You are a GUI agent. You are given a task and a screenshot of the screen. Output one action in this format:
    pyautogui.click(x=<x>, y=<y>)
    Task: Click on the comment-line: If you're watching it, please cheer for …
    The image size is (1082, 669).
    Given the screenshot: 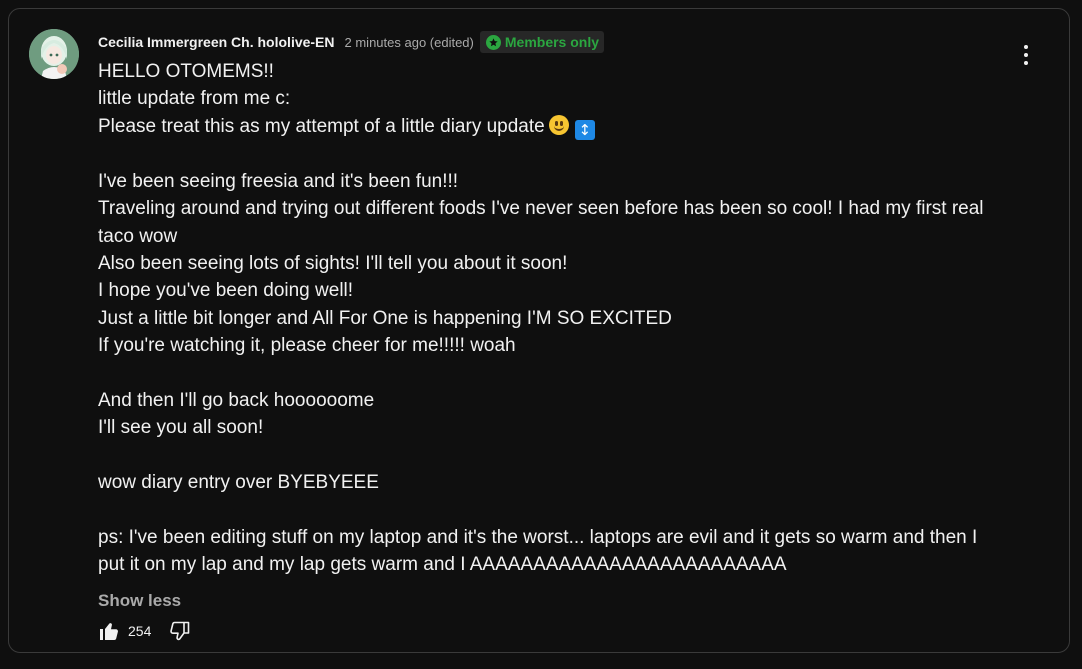 What is the action you would take?
    pyautogui.click(x=307, y=346)
    